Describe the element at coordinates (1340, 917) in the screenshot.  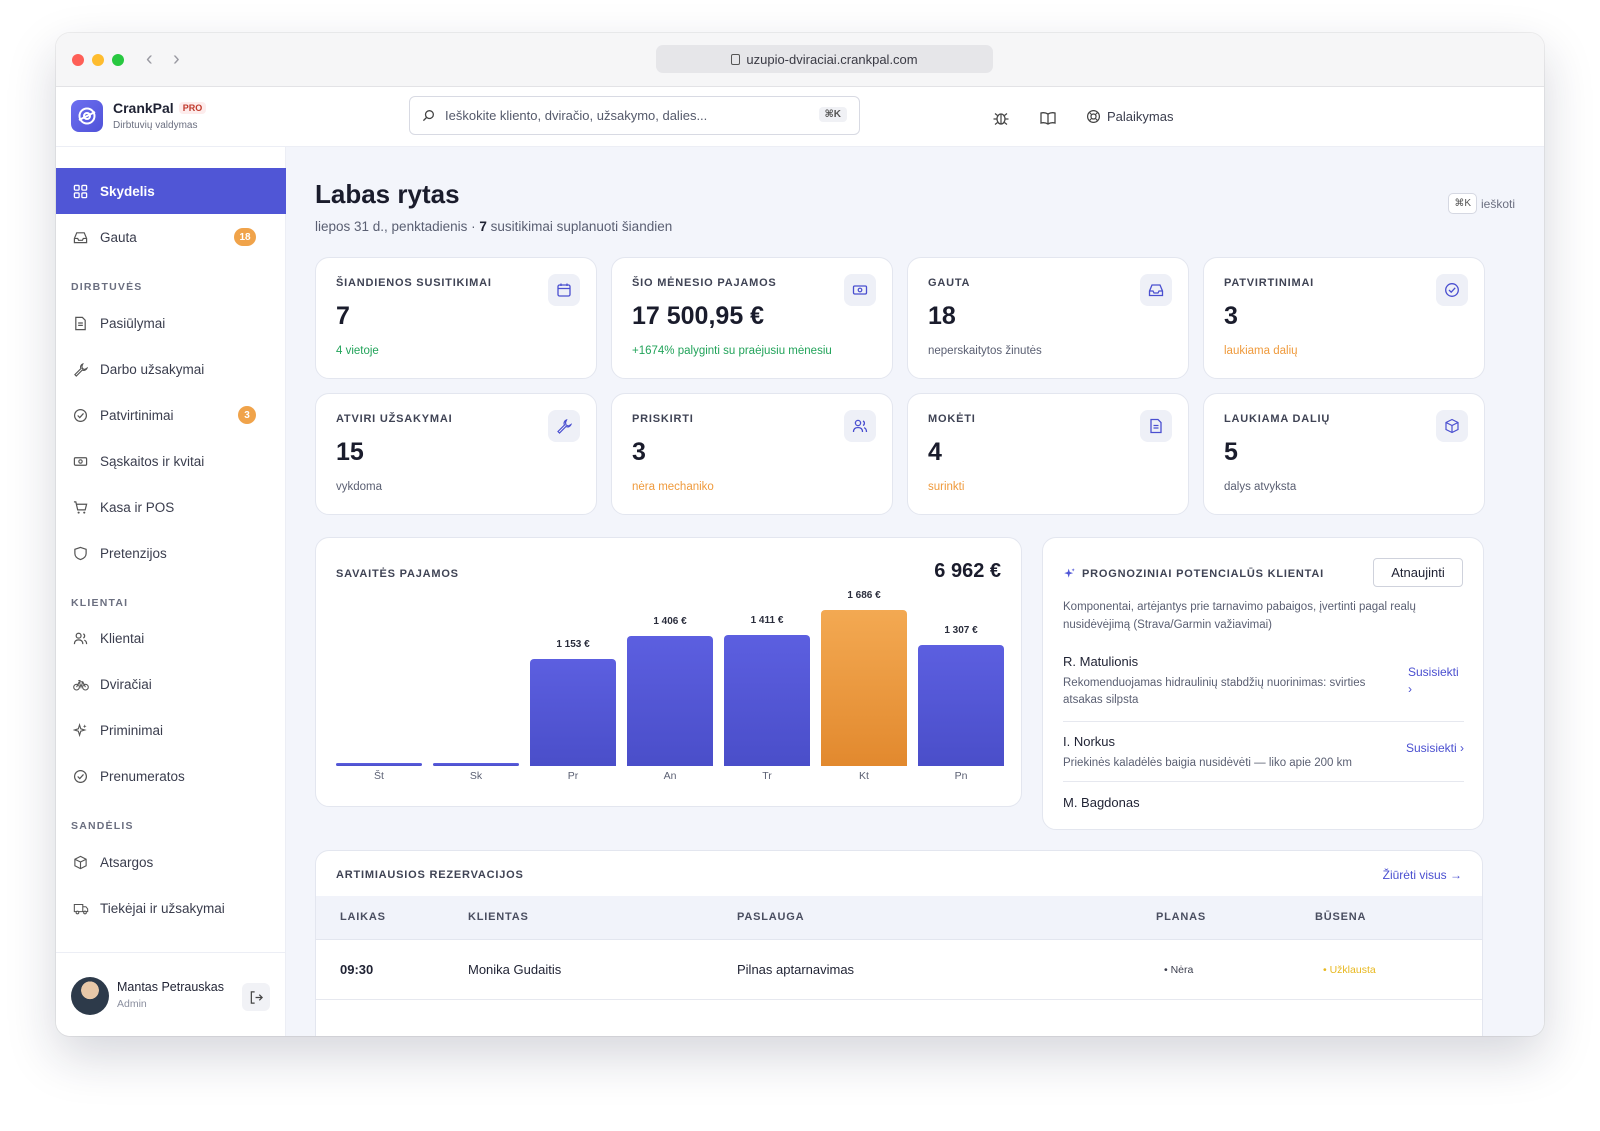
I see `column-header: BŪSENA` at that location.